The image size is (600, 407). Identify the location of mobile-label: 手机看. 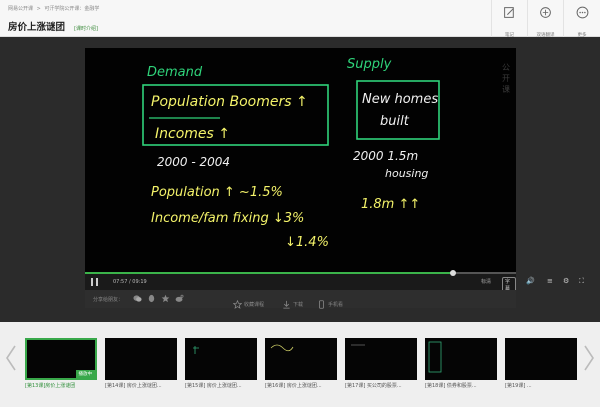
(336, 305).